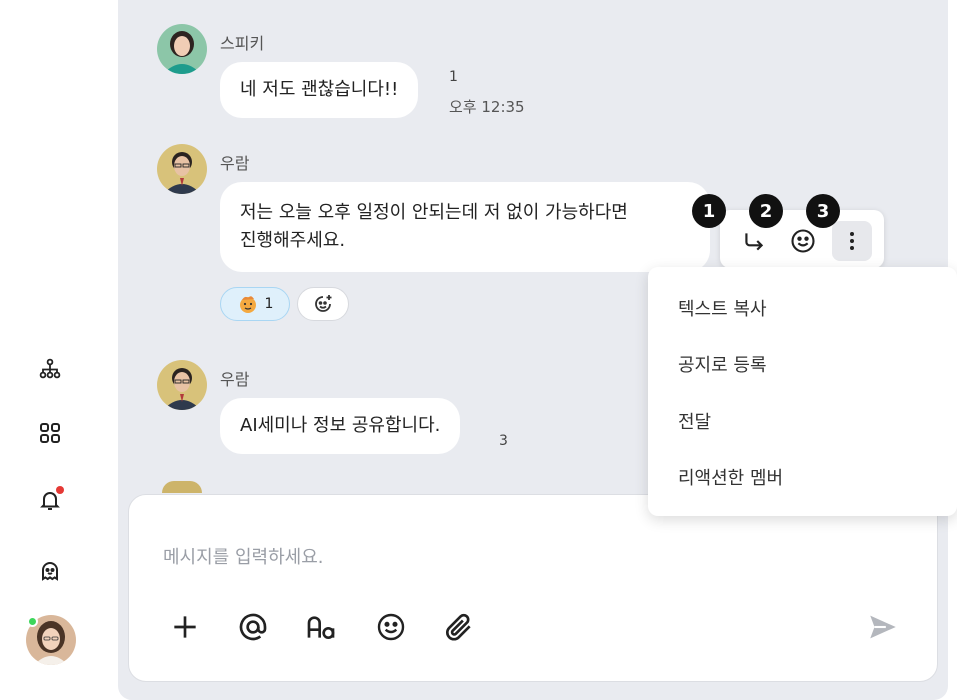 This screenshot has width=957, height=700. I want to click on sidebar, so click(59, 350).